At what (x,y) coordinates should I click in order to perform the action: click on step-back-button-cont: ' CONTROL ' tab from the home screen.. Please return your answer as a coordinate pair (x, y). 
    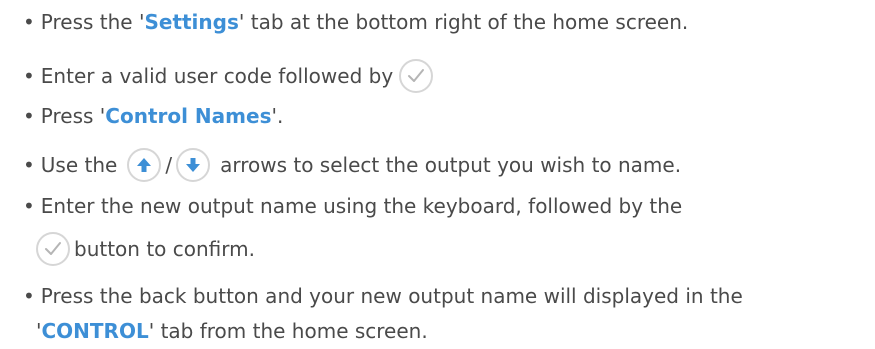
    Looking at the image, I should click on (232, 331).